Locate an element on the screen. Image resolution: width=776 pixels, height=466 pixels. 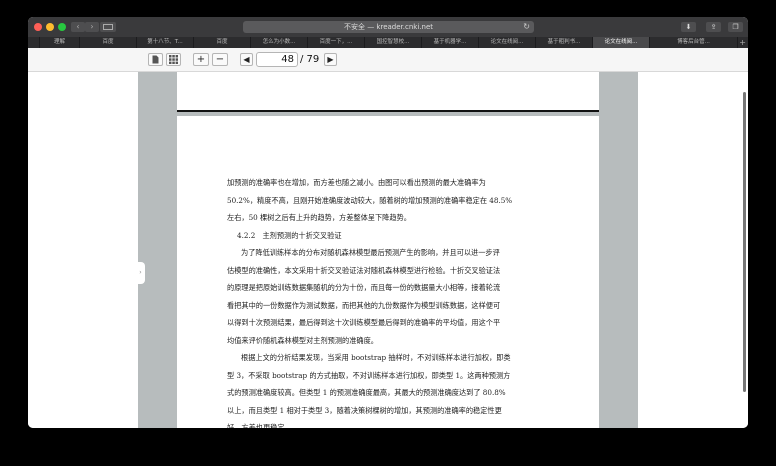
address-text: 不安全 — kreader.cnki.net is located at coordinates (388, 27).